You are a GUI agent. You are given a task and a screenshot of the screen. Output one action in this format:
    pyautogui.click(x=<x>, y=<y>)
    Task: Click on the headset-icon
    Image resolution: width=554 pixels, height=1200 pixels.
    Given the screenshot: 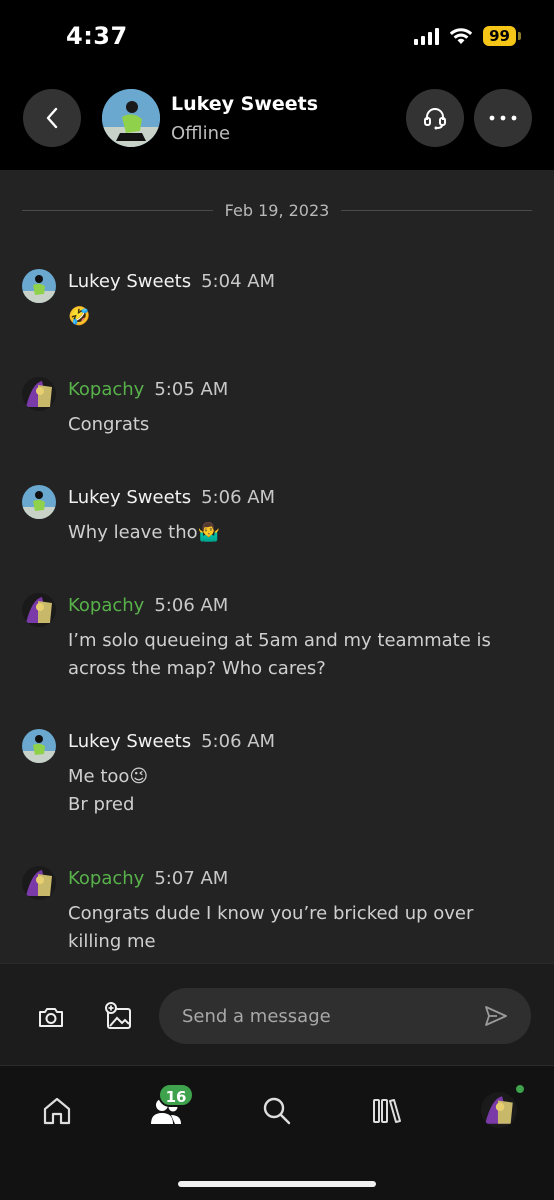 What is the action you would take?
    pyautogui.click(x=435, y=119)
    